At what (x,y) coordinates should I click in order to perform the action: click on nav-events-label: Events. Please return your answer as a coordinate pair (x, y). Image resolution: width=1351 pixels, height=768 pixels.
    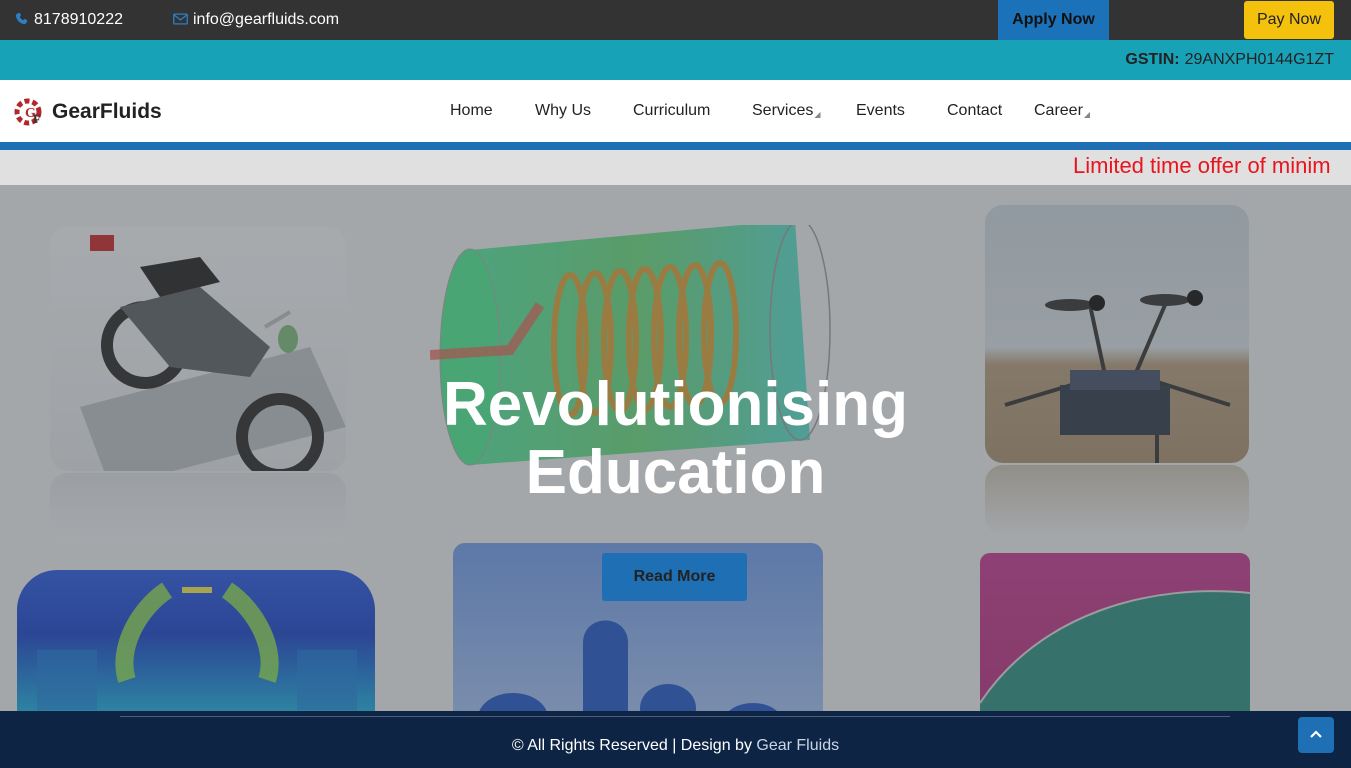
    Looking at the image, I should click on (880, 110).